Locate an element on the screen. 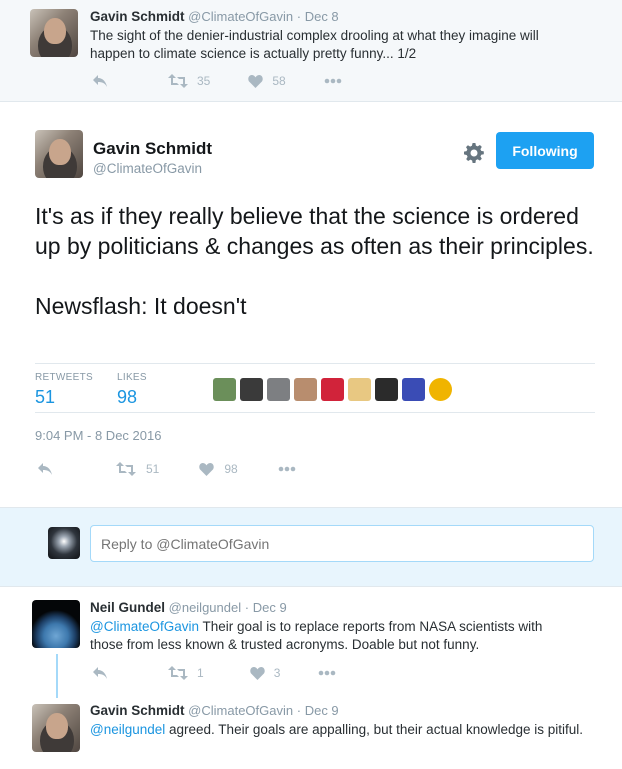 Image resolution: width=622 pixels, height=769 pixels. tweet-paragraph: Newsflash: It doesn't is located at coordinates (141, 306).